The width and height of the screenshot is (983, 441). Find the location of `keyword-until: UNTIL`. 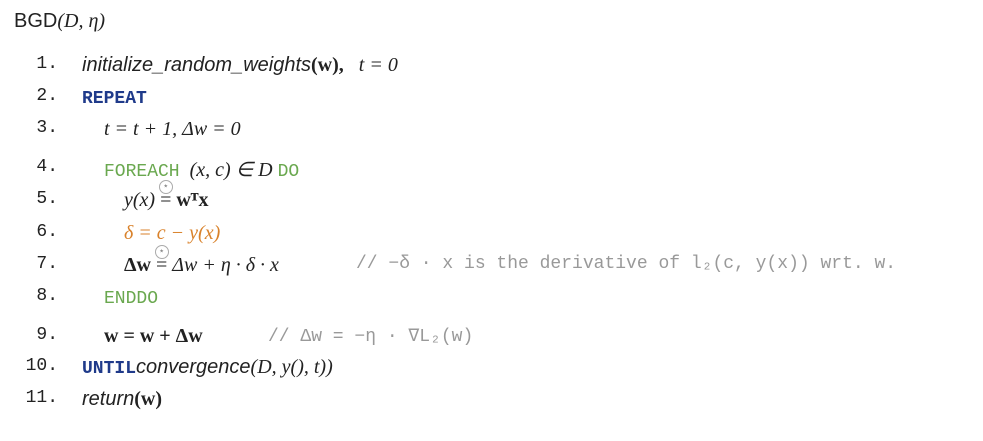

keyword-until: UNTIL is located at coordinates (109, 369).